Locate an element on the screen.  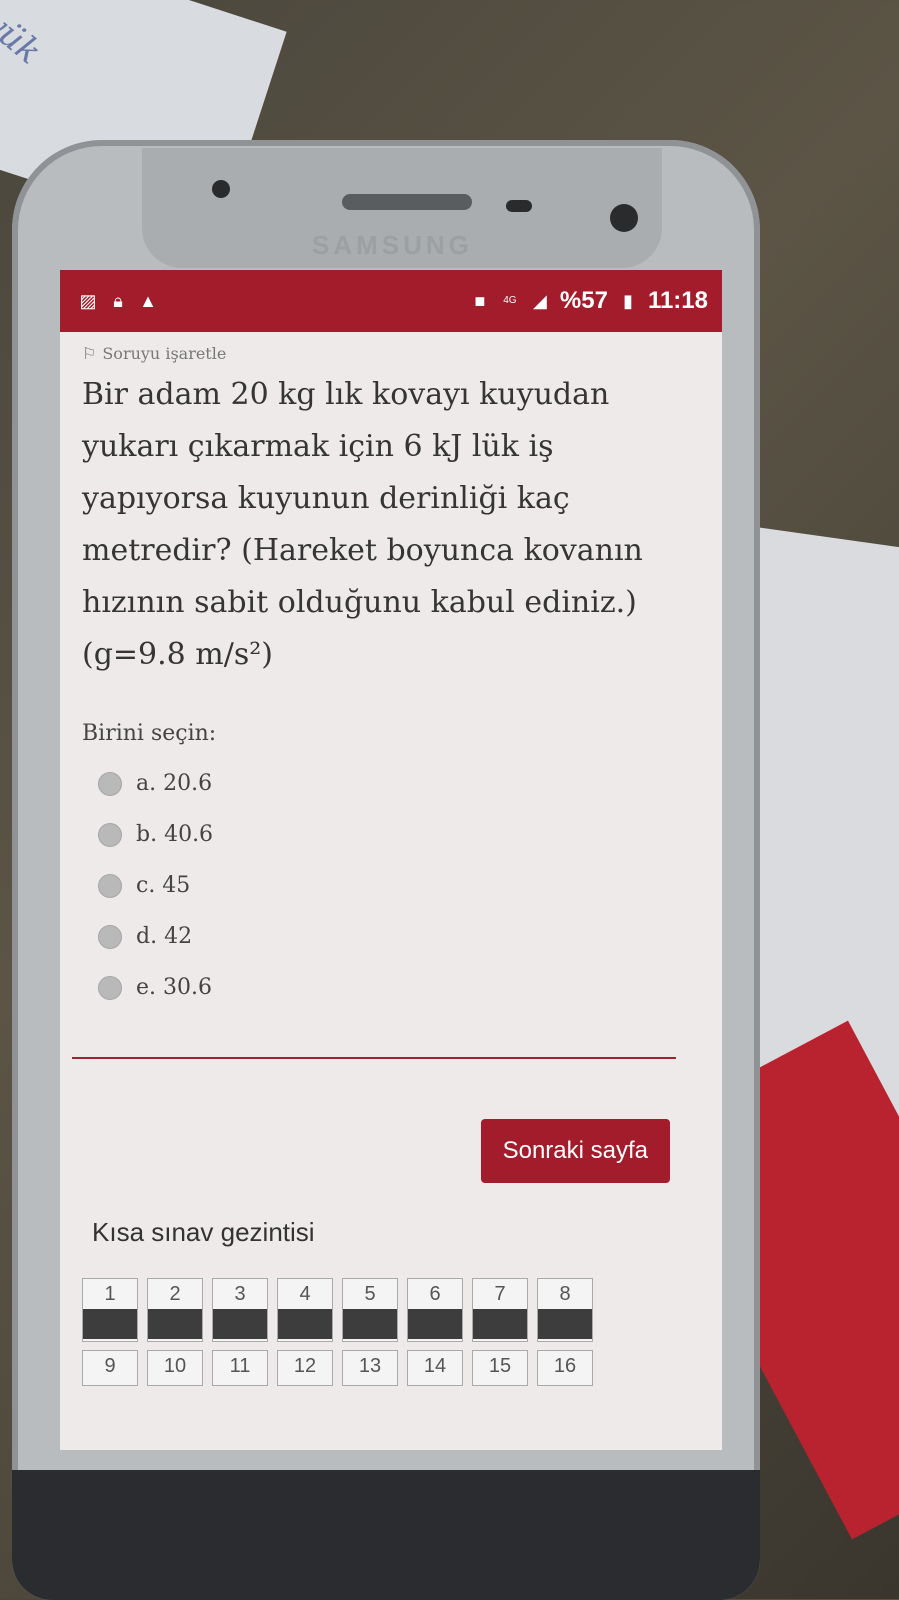
answer-option-b: b. 40.6 is located at coordinates (391, 834).